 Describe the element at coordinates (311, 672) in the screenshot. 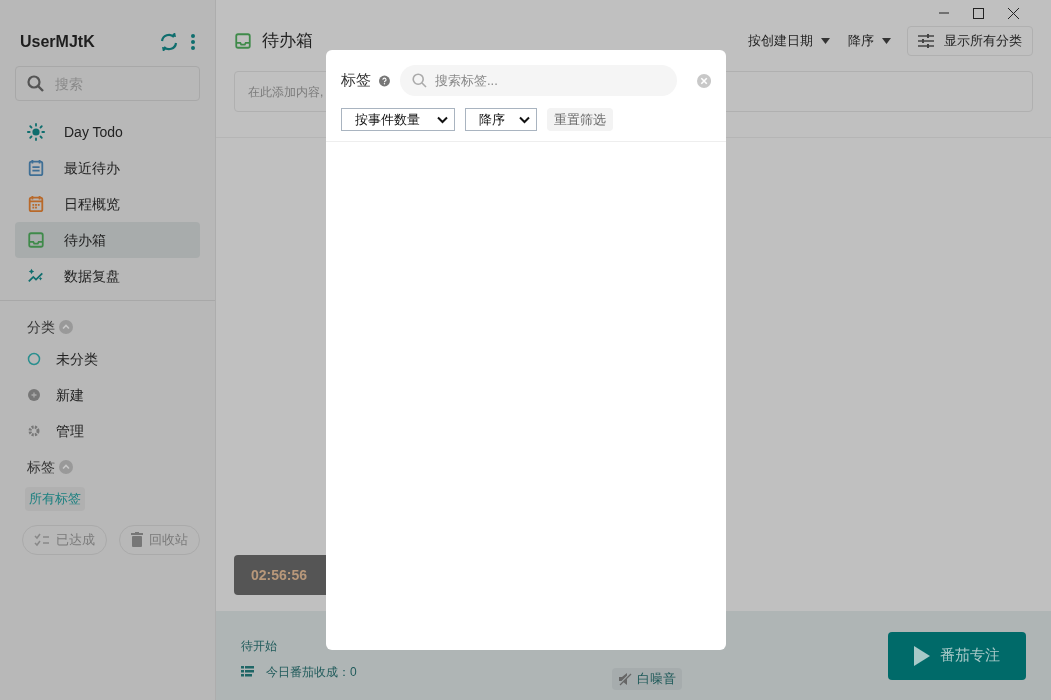

I see `today-count: 今日番茄收成：0` at that location.